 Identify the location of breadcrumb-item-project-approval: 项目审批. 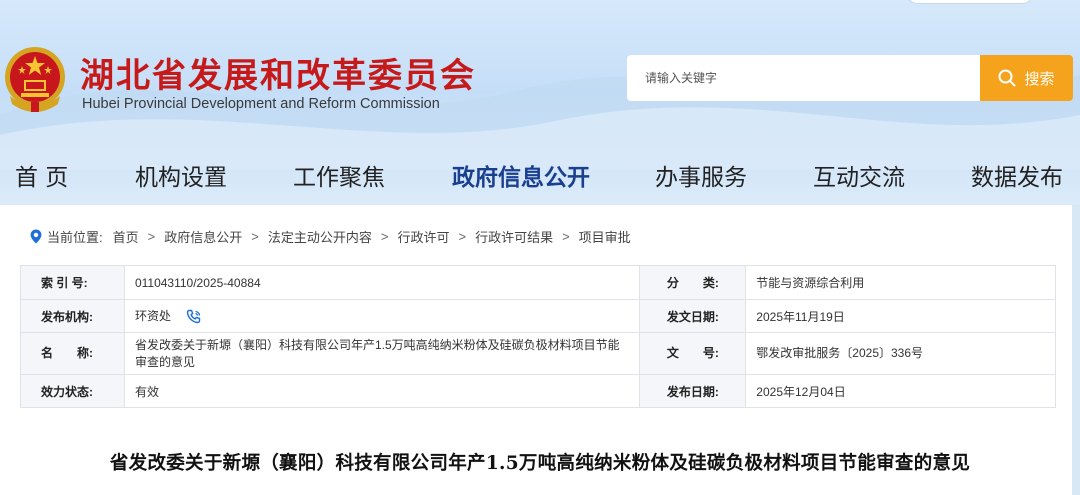
(605, 236).